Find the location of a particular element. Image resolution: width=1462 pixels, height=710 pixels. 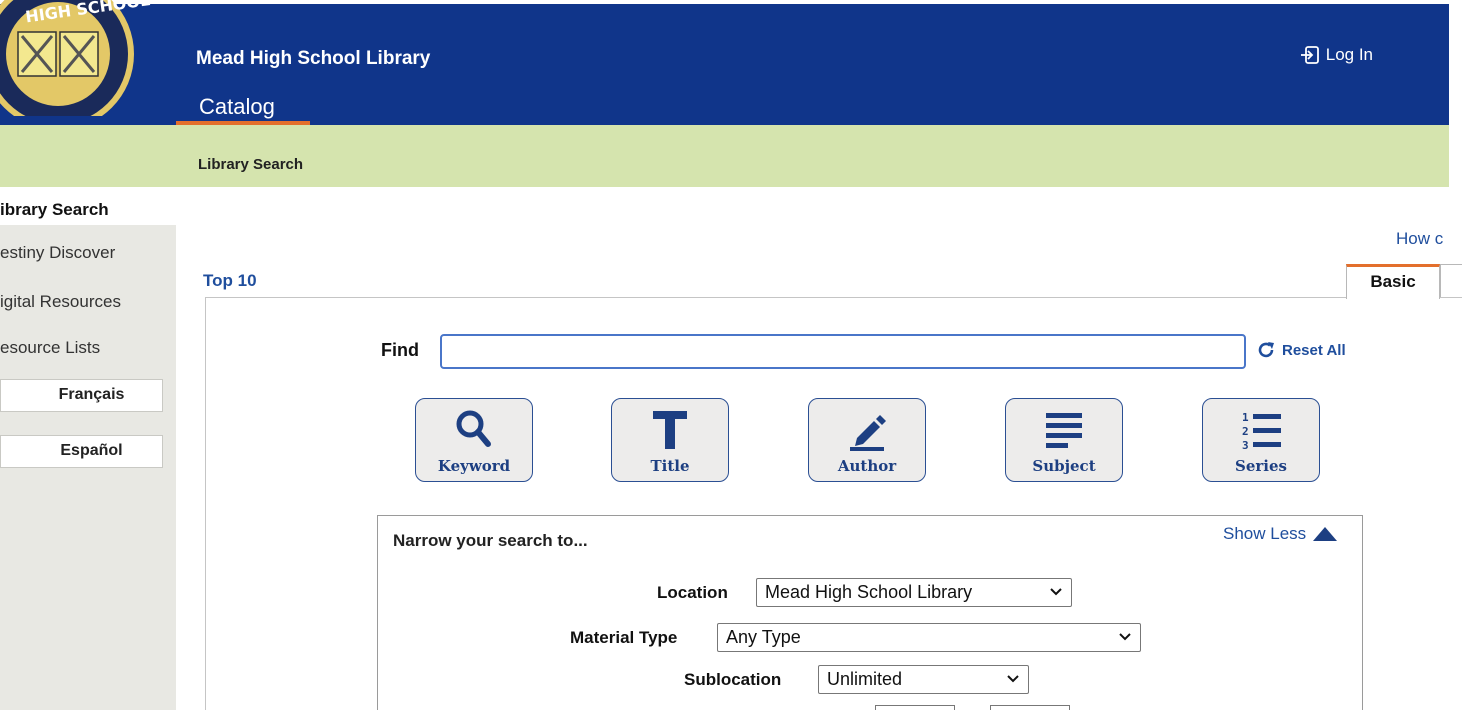

reset-all-button: Reset All is located at coordinates (1301, 350).